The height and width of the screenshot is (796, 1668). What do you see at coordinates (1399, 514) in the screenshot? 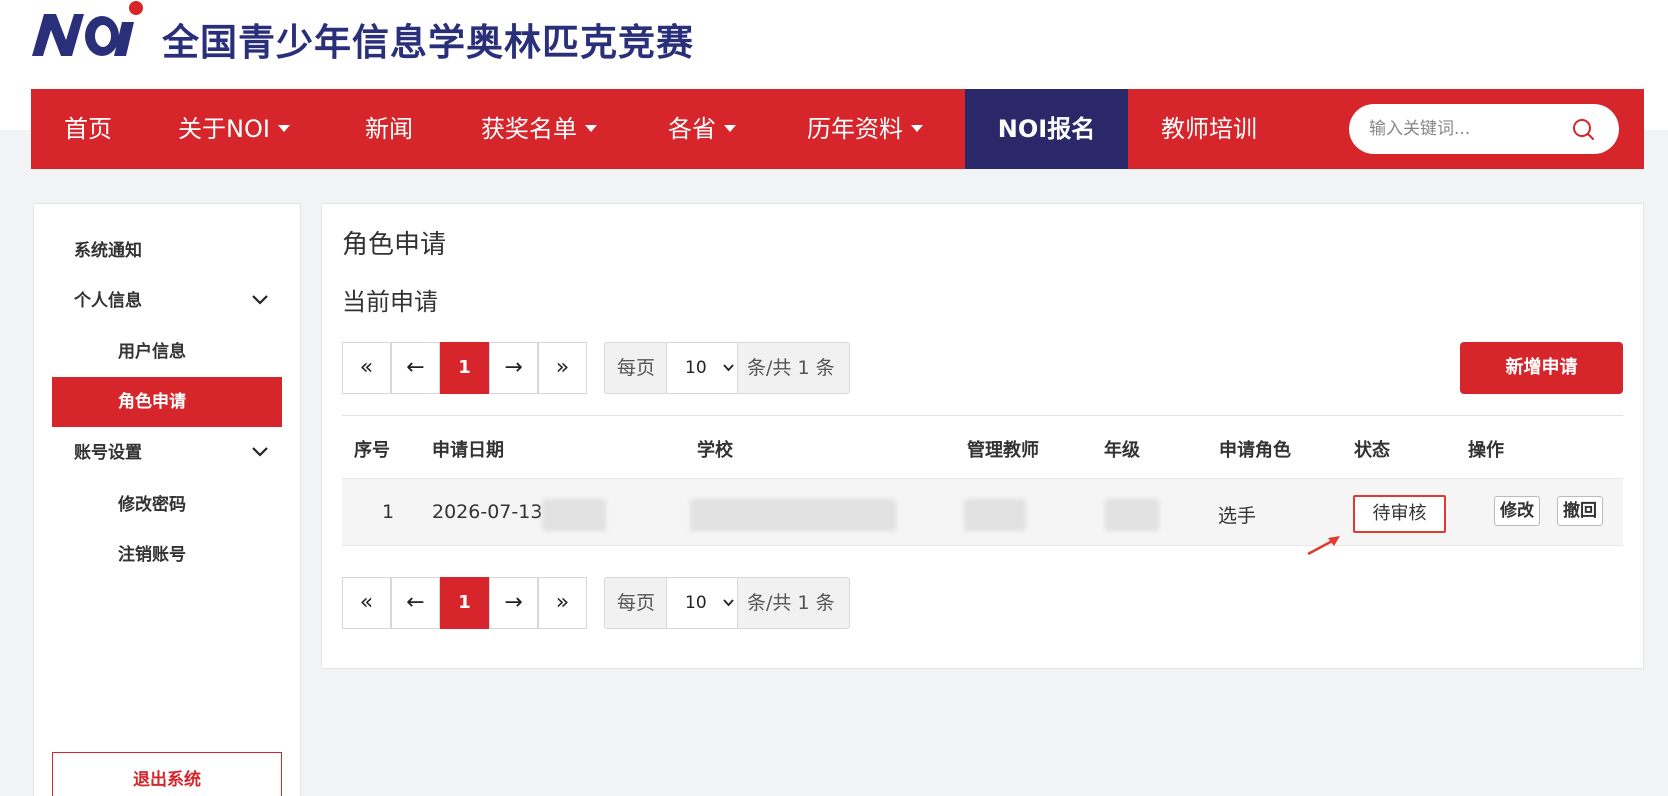
I see `status-badge: 待审核` at bounding box center [1399, 514].